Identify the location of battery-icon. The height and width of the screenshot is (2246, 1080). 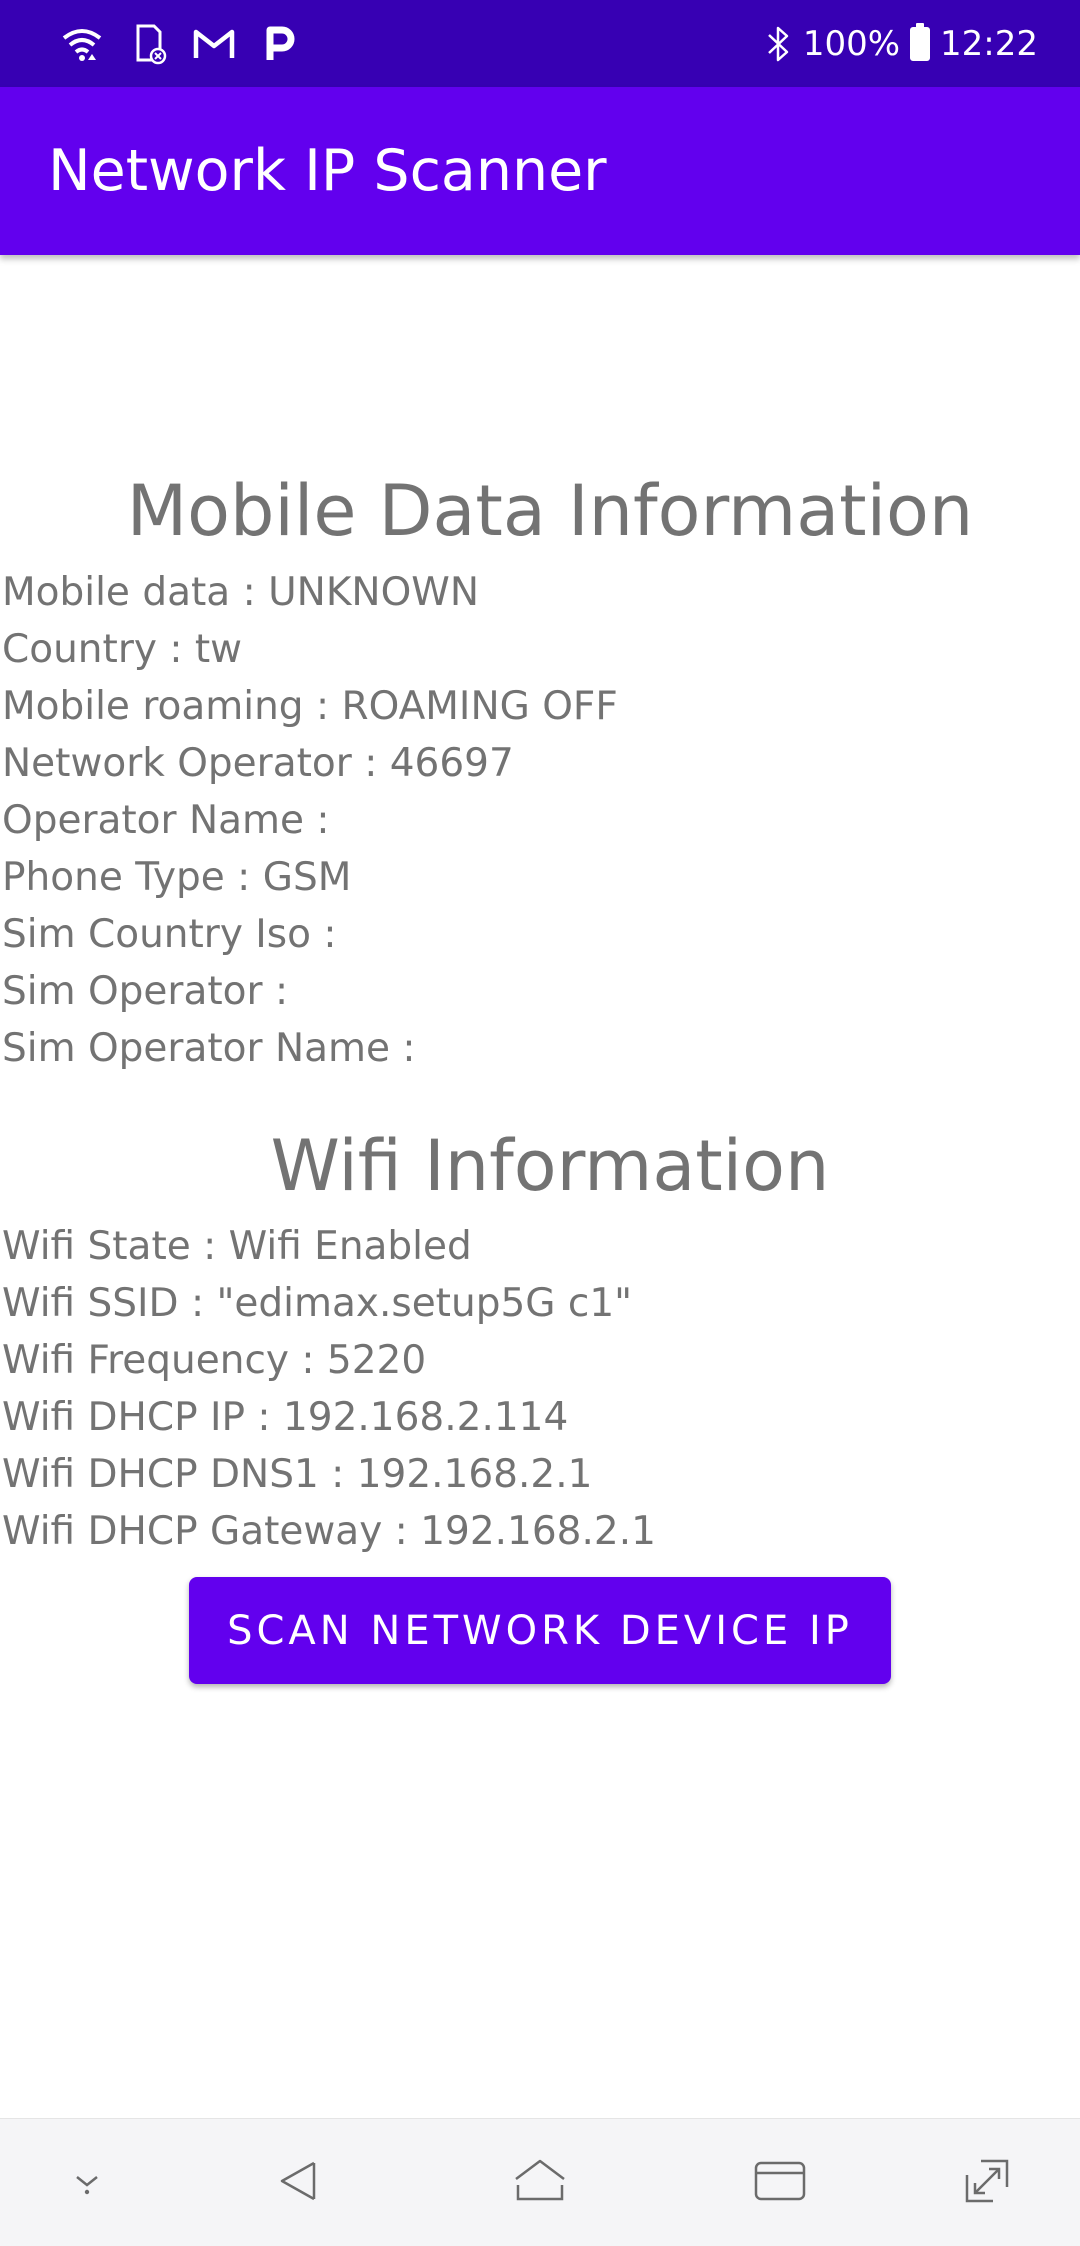
(920, 41).